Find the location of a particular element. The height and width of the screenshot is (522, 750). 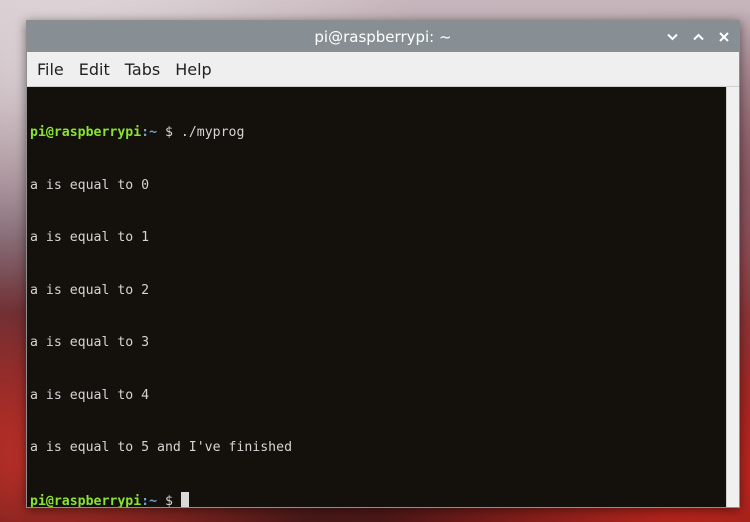

text-cursor is located at coordinates (184, 499).